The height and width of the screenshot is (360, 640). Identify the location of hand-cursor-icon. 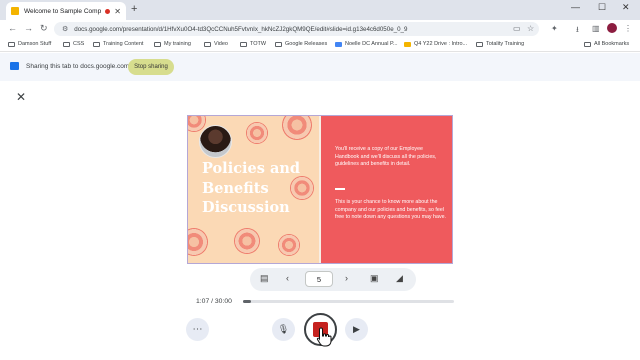
(324, 337).